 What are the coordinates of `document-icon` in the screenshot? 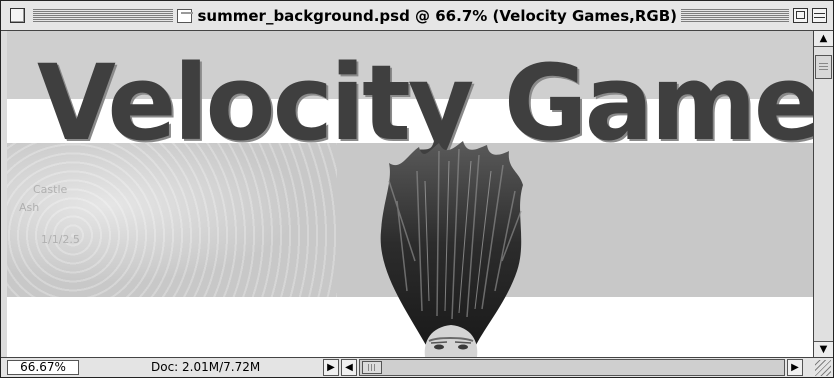 It's located at (185, 16).